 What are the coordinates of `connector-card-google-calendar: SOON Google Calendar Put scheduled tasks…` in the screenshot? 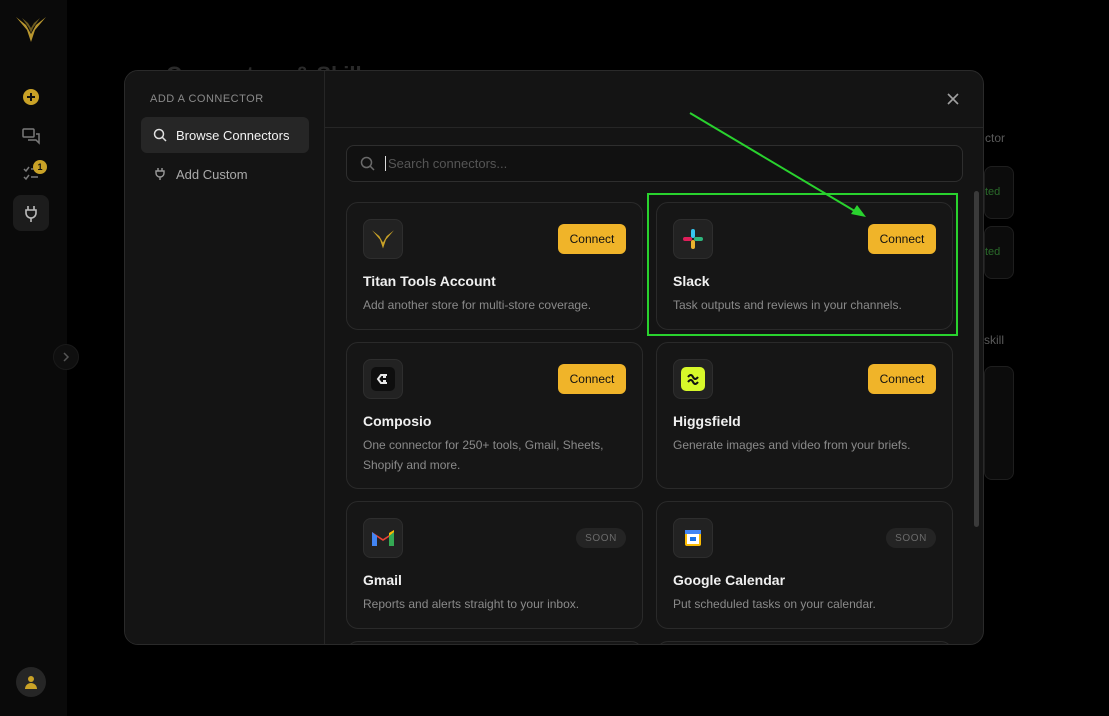 It's located at (804, 565).